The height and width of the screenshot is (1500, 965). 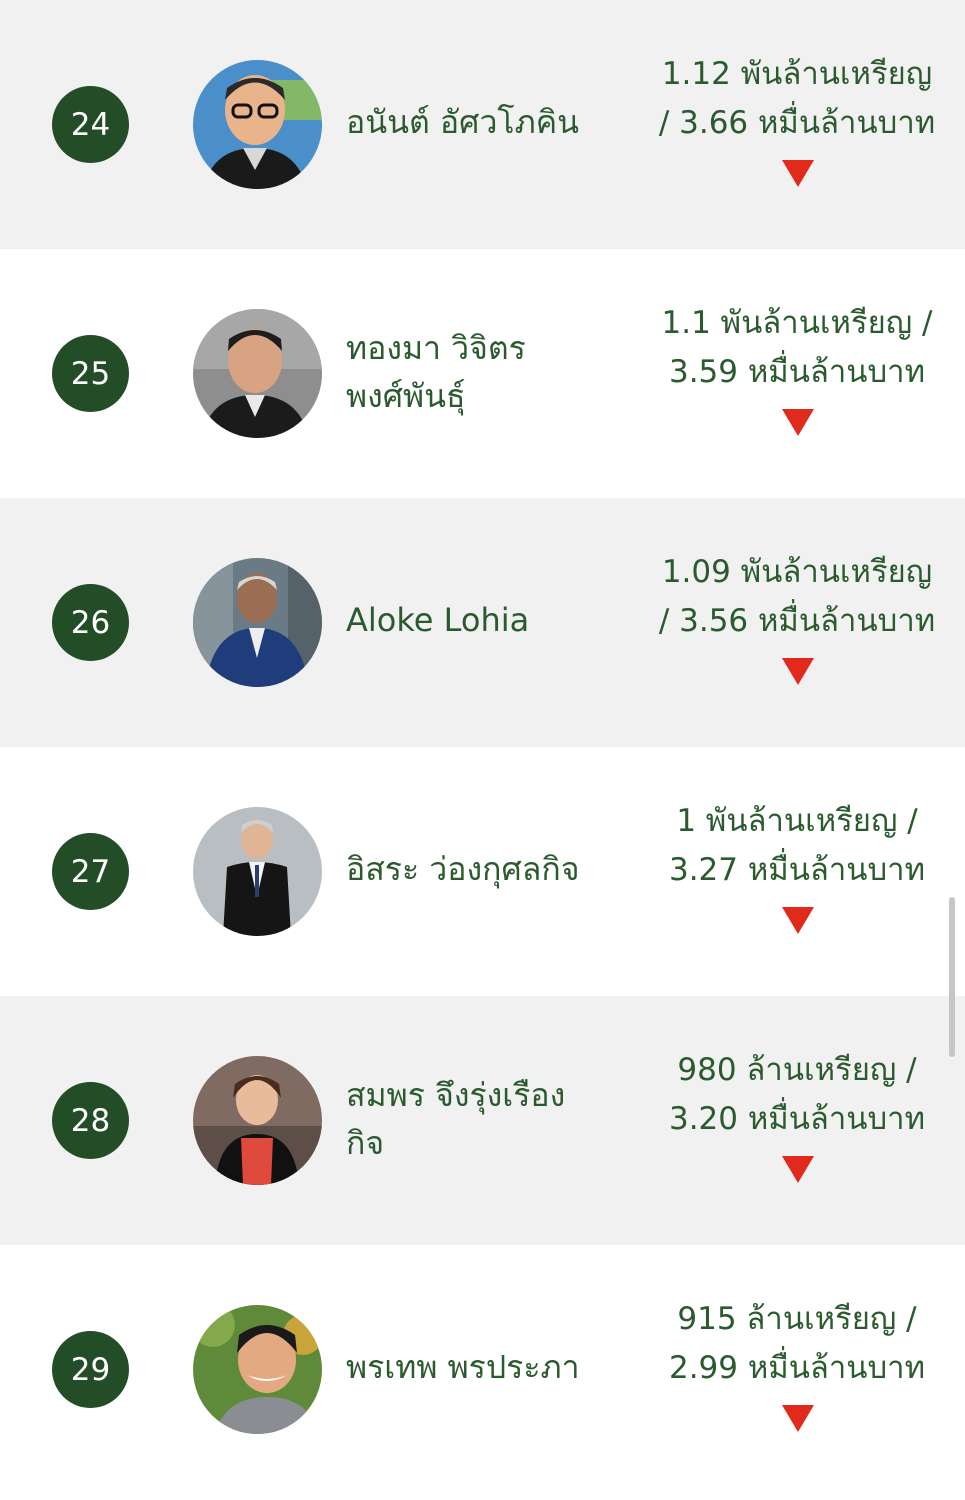 What do you see at coordinates (90, 1120) in the screenshot?
I see `rank-badge: 28` at bounding box center [90, 1120].